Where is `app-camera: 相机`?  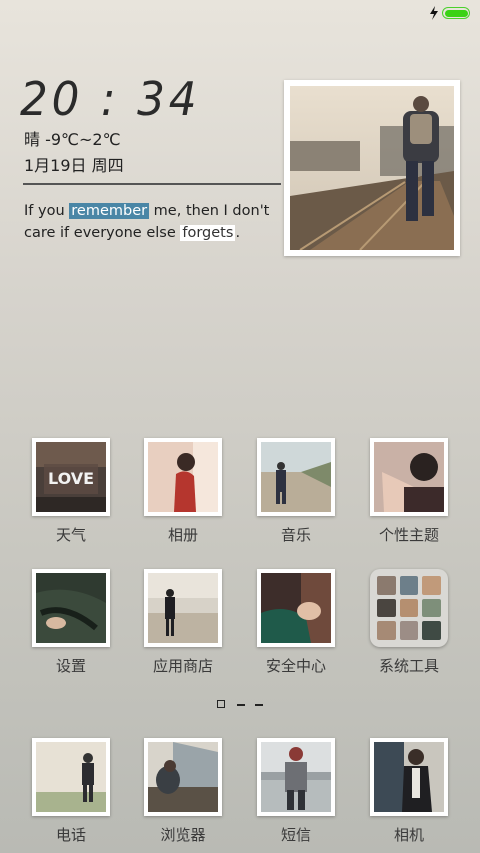 app-camera: 相机 is located at coordinates (409, 791).